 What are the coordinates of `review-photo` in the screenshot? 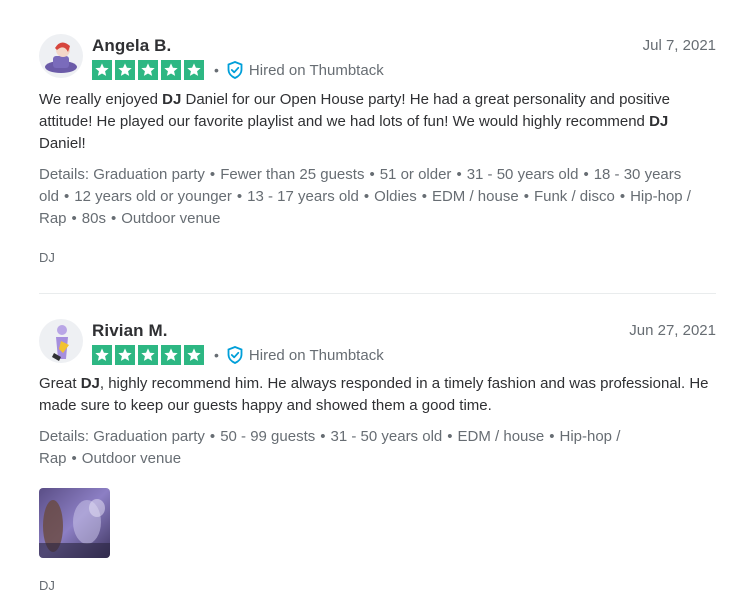 It's located at (74, 523).